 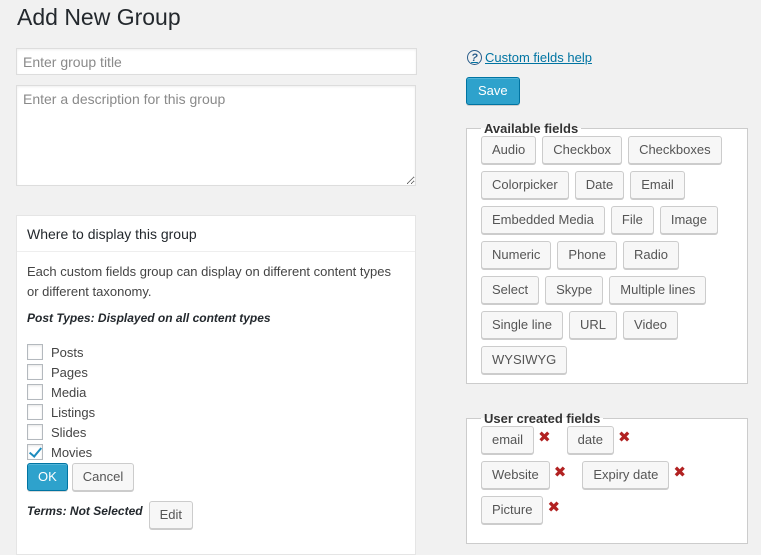 What do you see at coordinates (47, 477) in the screenshot?
I see `ok-button: OK` at bounding box center [47, 477].